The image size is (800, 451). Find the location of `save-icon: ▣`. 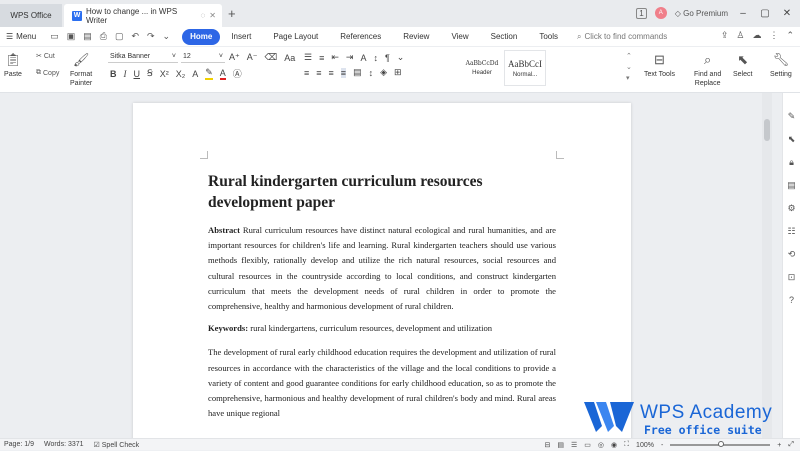

save-icon: ▣ is located at coordinates (71, 36).